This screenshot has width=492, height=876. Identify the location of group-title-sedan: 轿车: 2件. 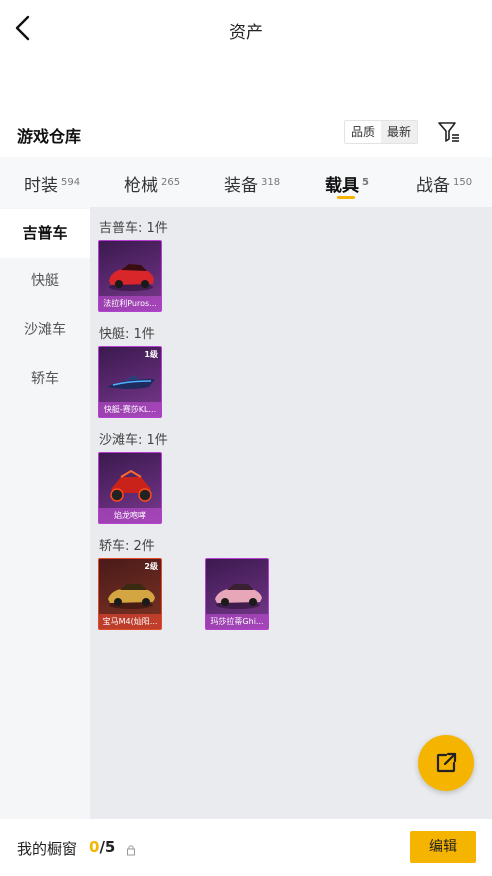
(127, 546).